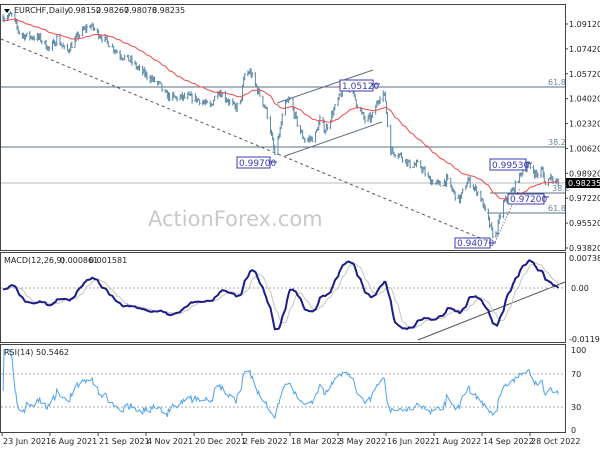 Image resolution: width=600 pixels, height=450 pixels. I want to click on symbol-title: EURCHF,Daily, so click(41, 10).